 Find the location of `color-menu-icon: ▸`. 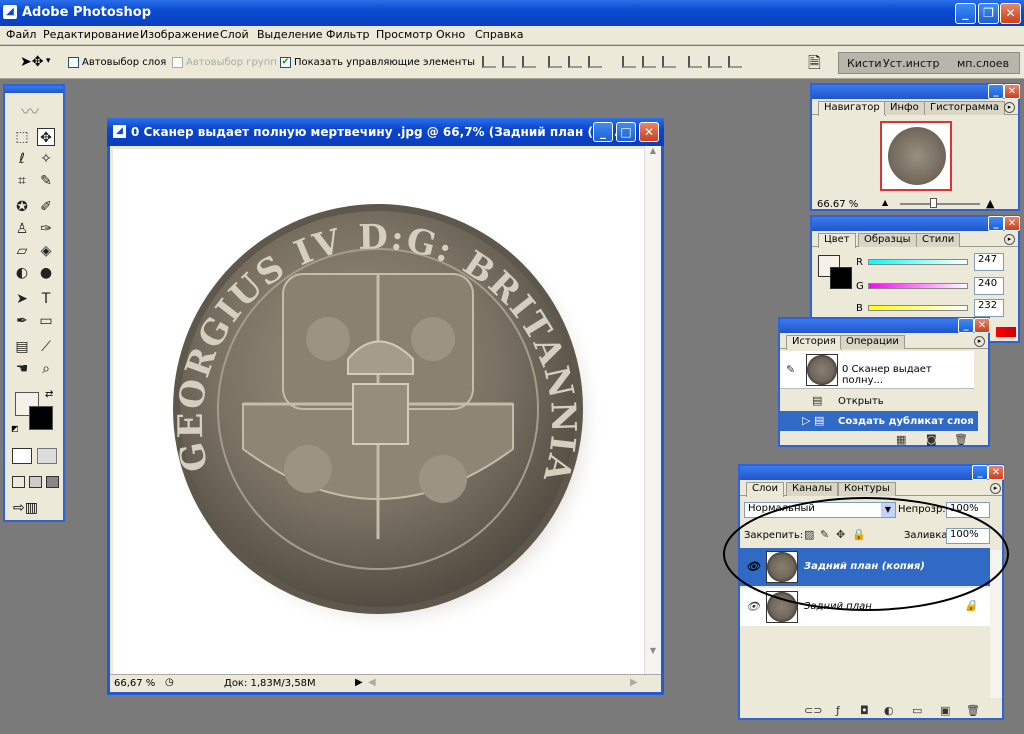

color-menu-icon: ▸ is located at coordinates (1009, 239).